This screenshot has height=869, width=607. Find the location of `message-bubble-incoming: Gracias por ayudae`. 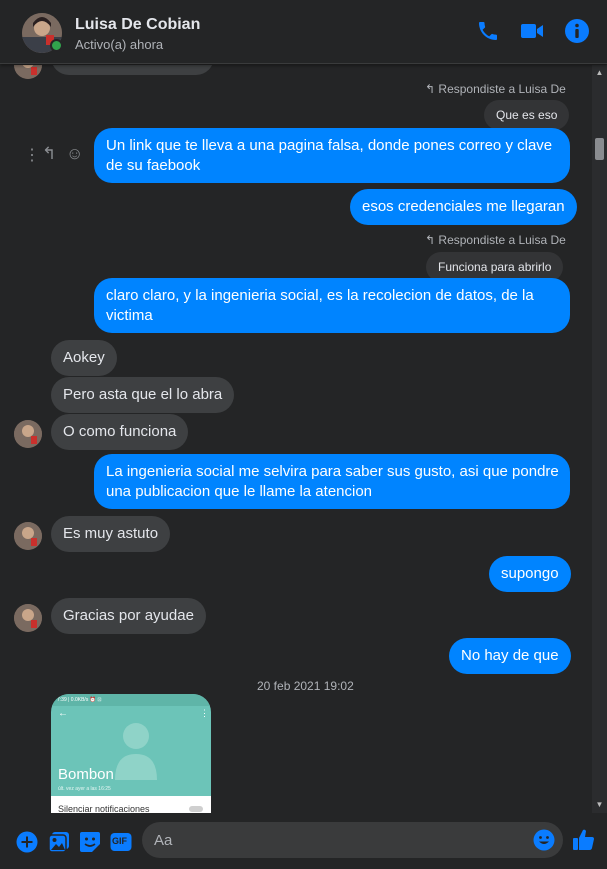

message-bubble-incoming: Gracias por ayudae is located at coordinates (128, 616).